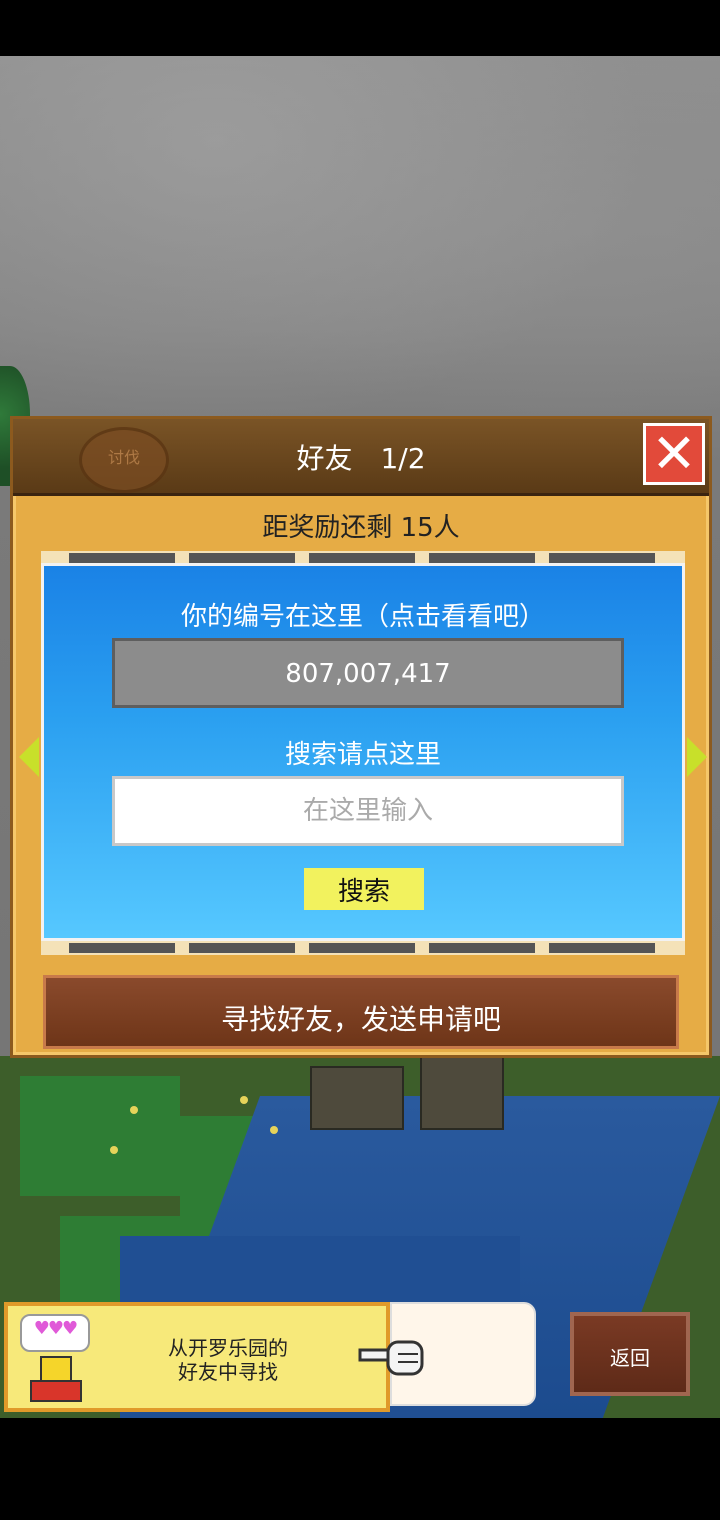  I want to click on dialog-title: 好友 1/2, so click(361, 458).